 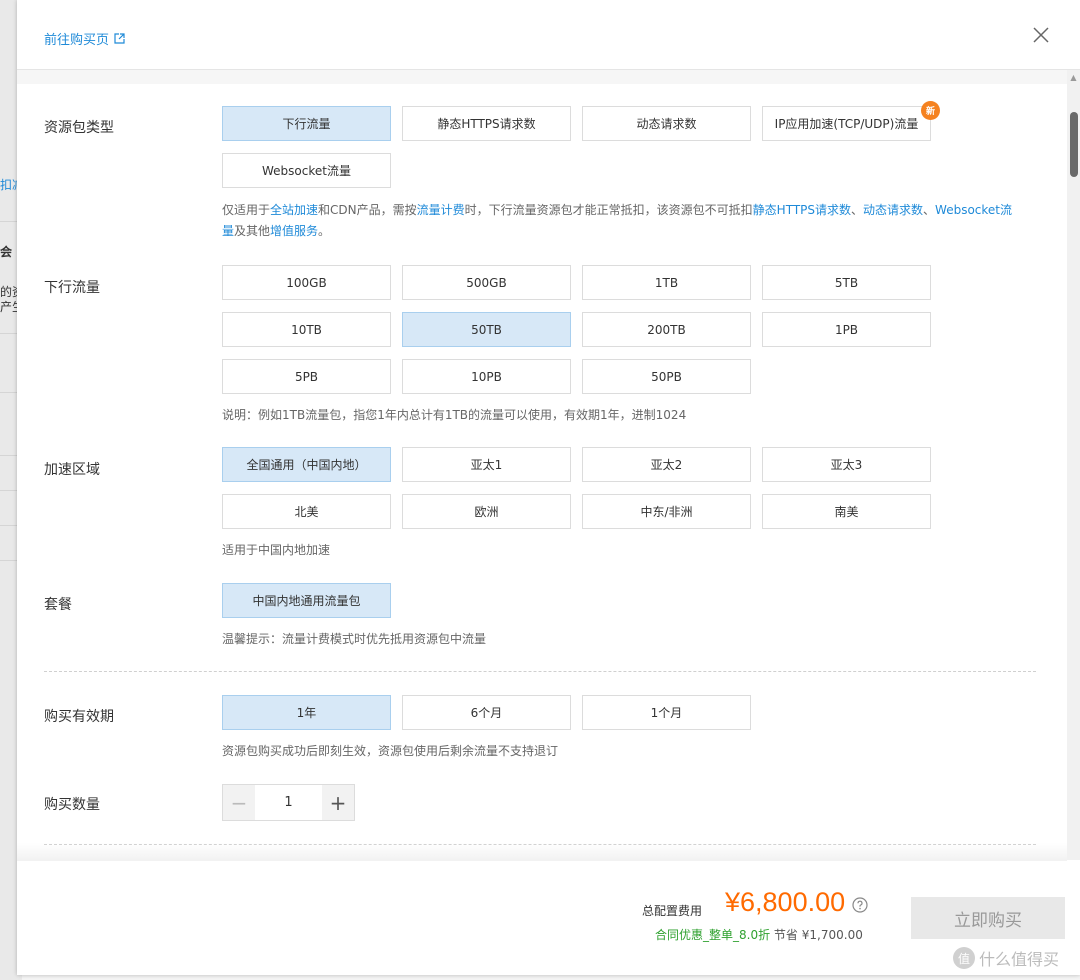 What do you see at coordinates (1073, 465) in the screenshot?
I see `scrollbar: ▲` at bounding box center [1073, 465].